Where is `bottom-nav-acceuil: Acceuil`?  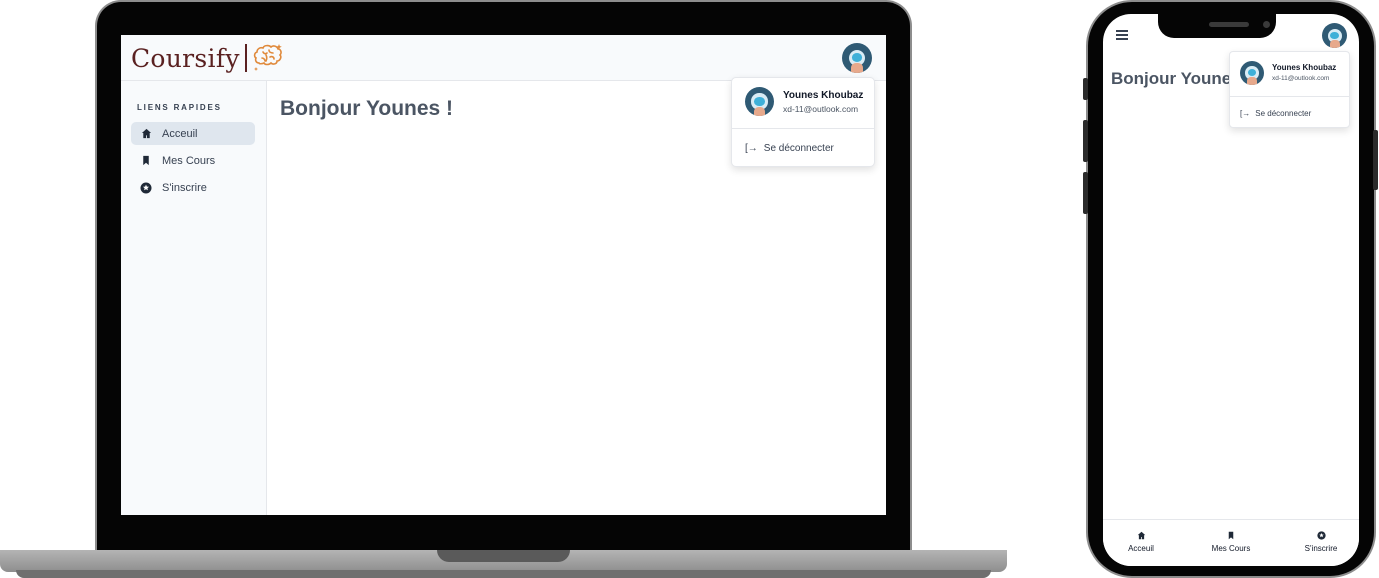 bottom-nav-acceuil: Acceuil is located at coordinates (1141, 542).